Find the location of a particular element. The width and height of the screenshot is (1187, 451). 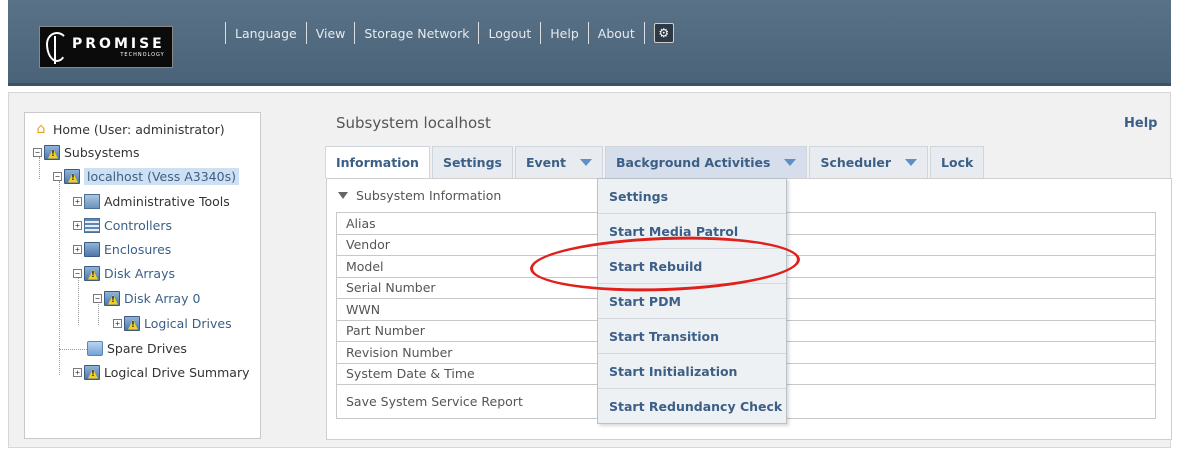

promise-logo: PROMISE TECHNOLOGY is located at coordinates (106, 47).